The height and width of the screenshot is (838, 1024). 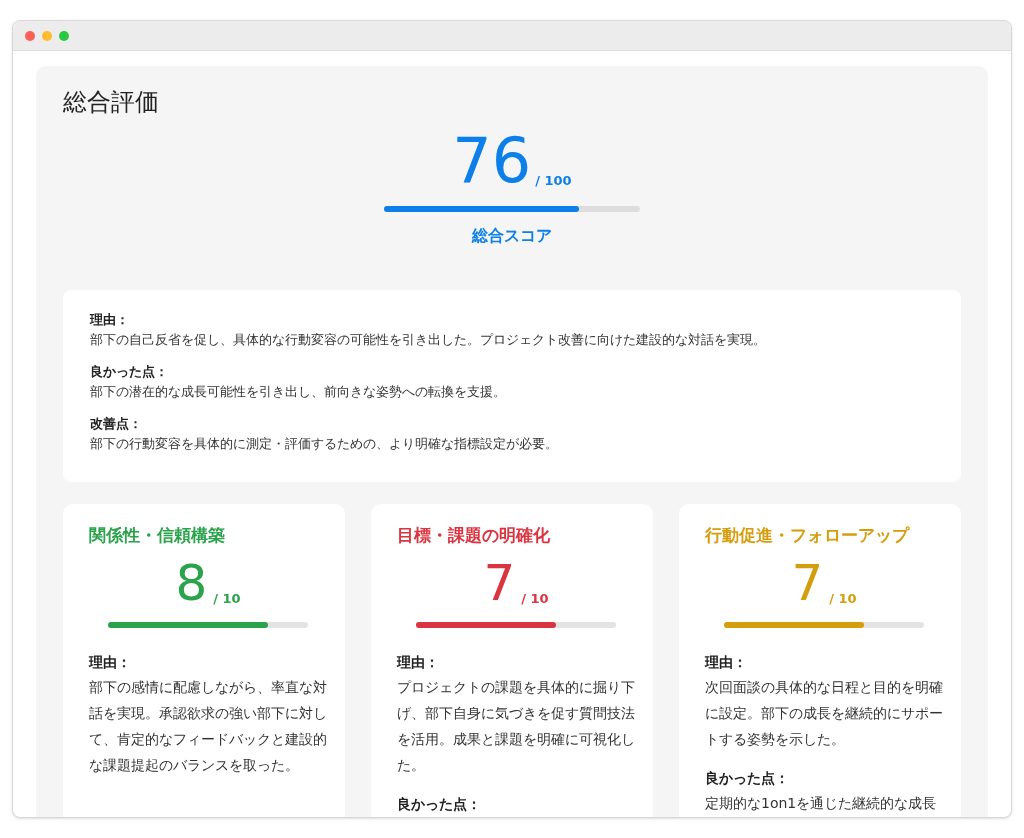 What do you see at coordinates (208, 726) in the screenshot?
I see `section-text: 部下の感情に配慮しながら、率直な対話を実現。承認欲求の強い部下に対して、肯定的なフィードバックと建設的な課題提起のバランスを取った。` at bounding box center [208, 726].